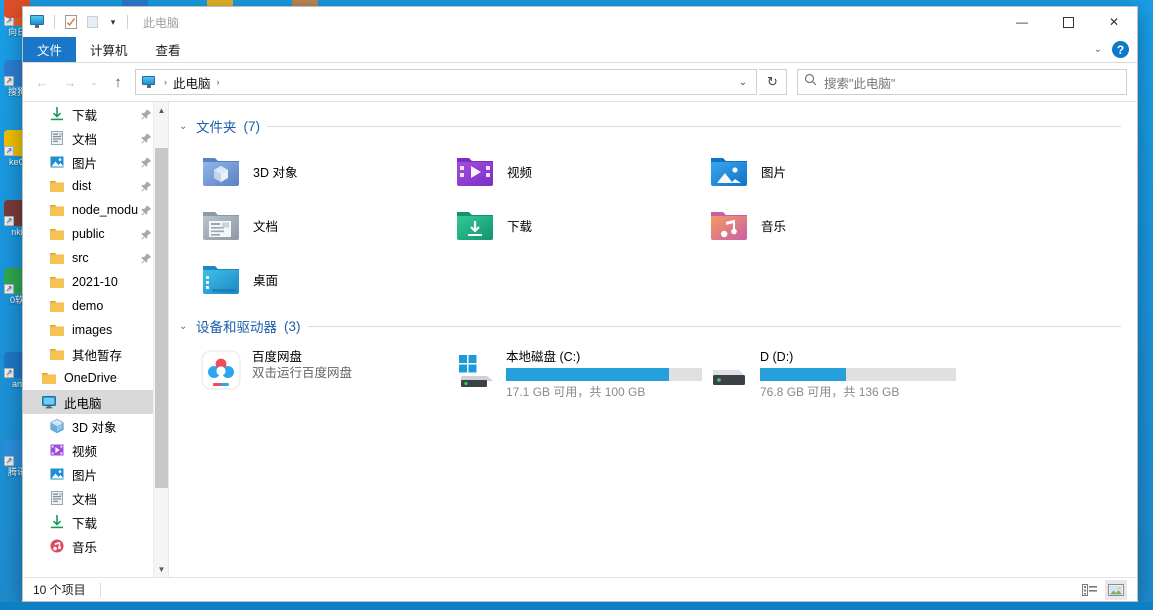  Describe the element at coordinates (543, 357) in the screenshot. I see `device-name: 本地磁盘 (C:)` at that location.